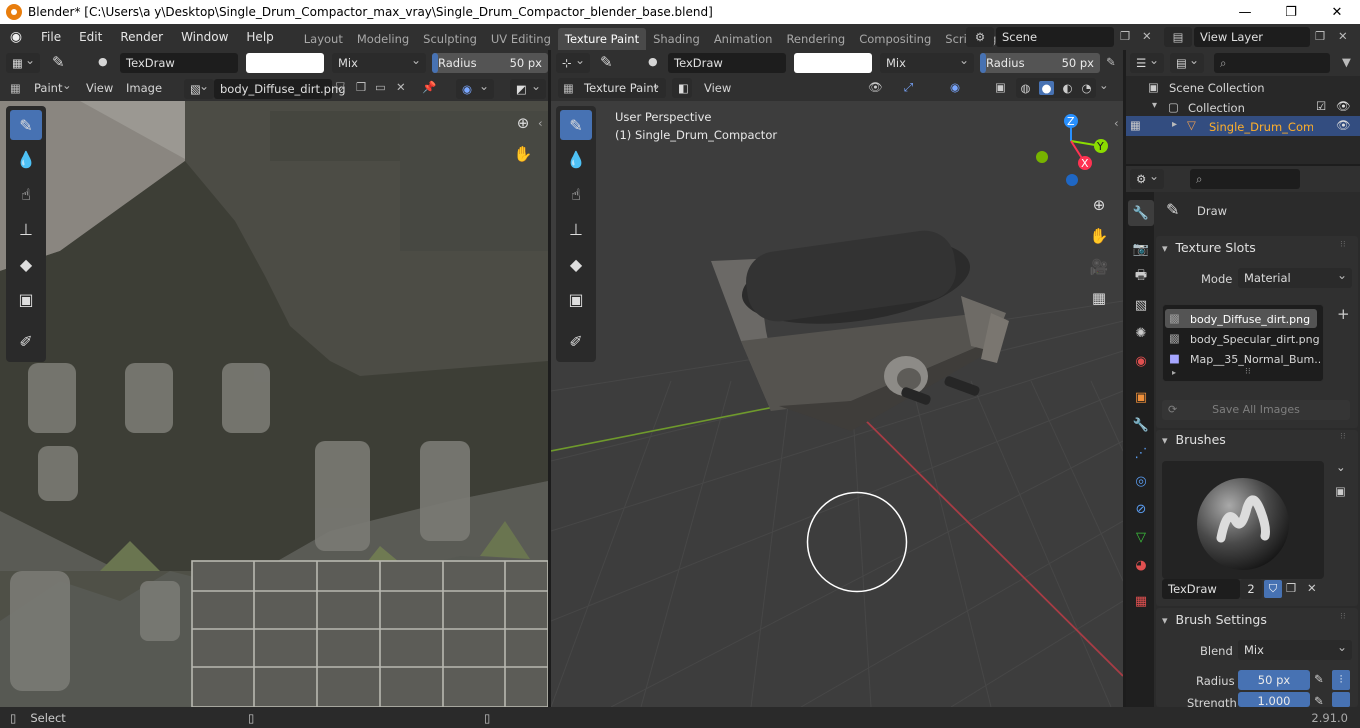 The width and height of the screenshot is (1360, 728). I want to click on tab-modeling: Modeling, so click(383, 39).